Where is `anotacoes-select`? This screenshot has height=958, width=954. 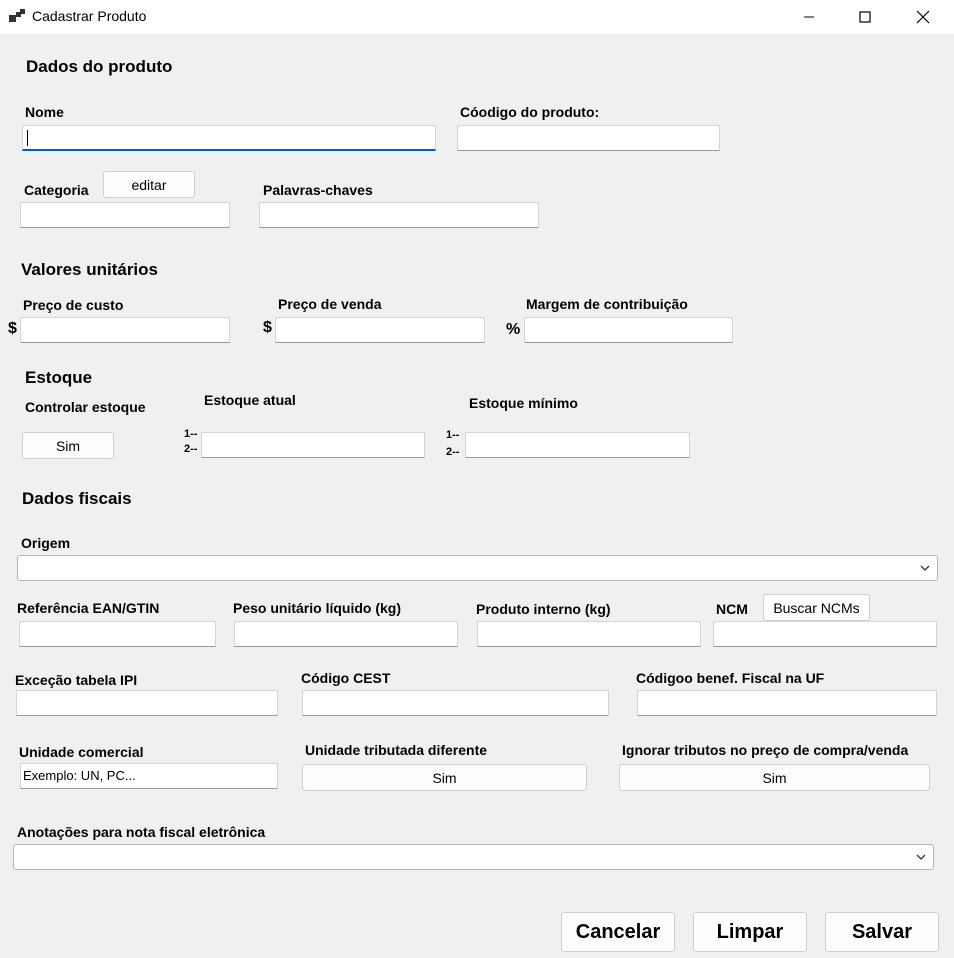 anotacoes-select is located at coordinates (473, 857).